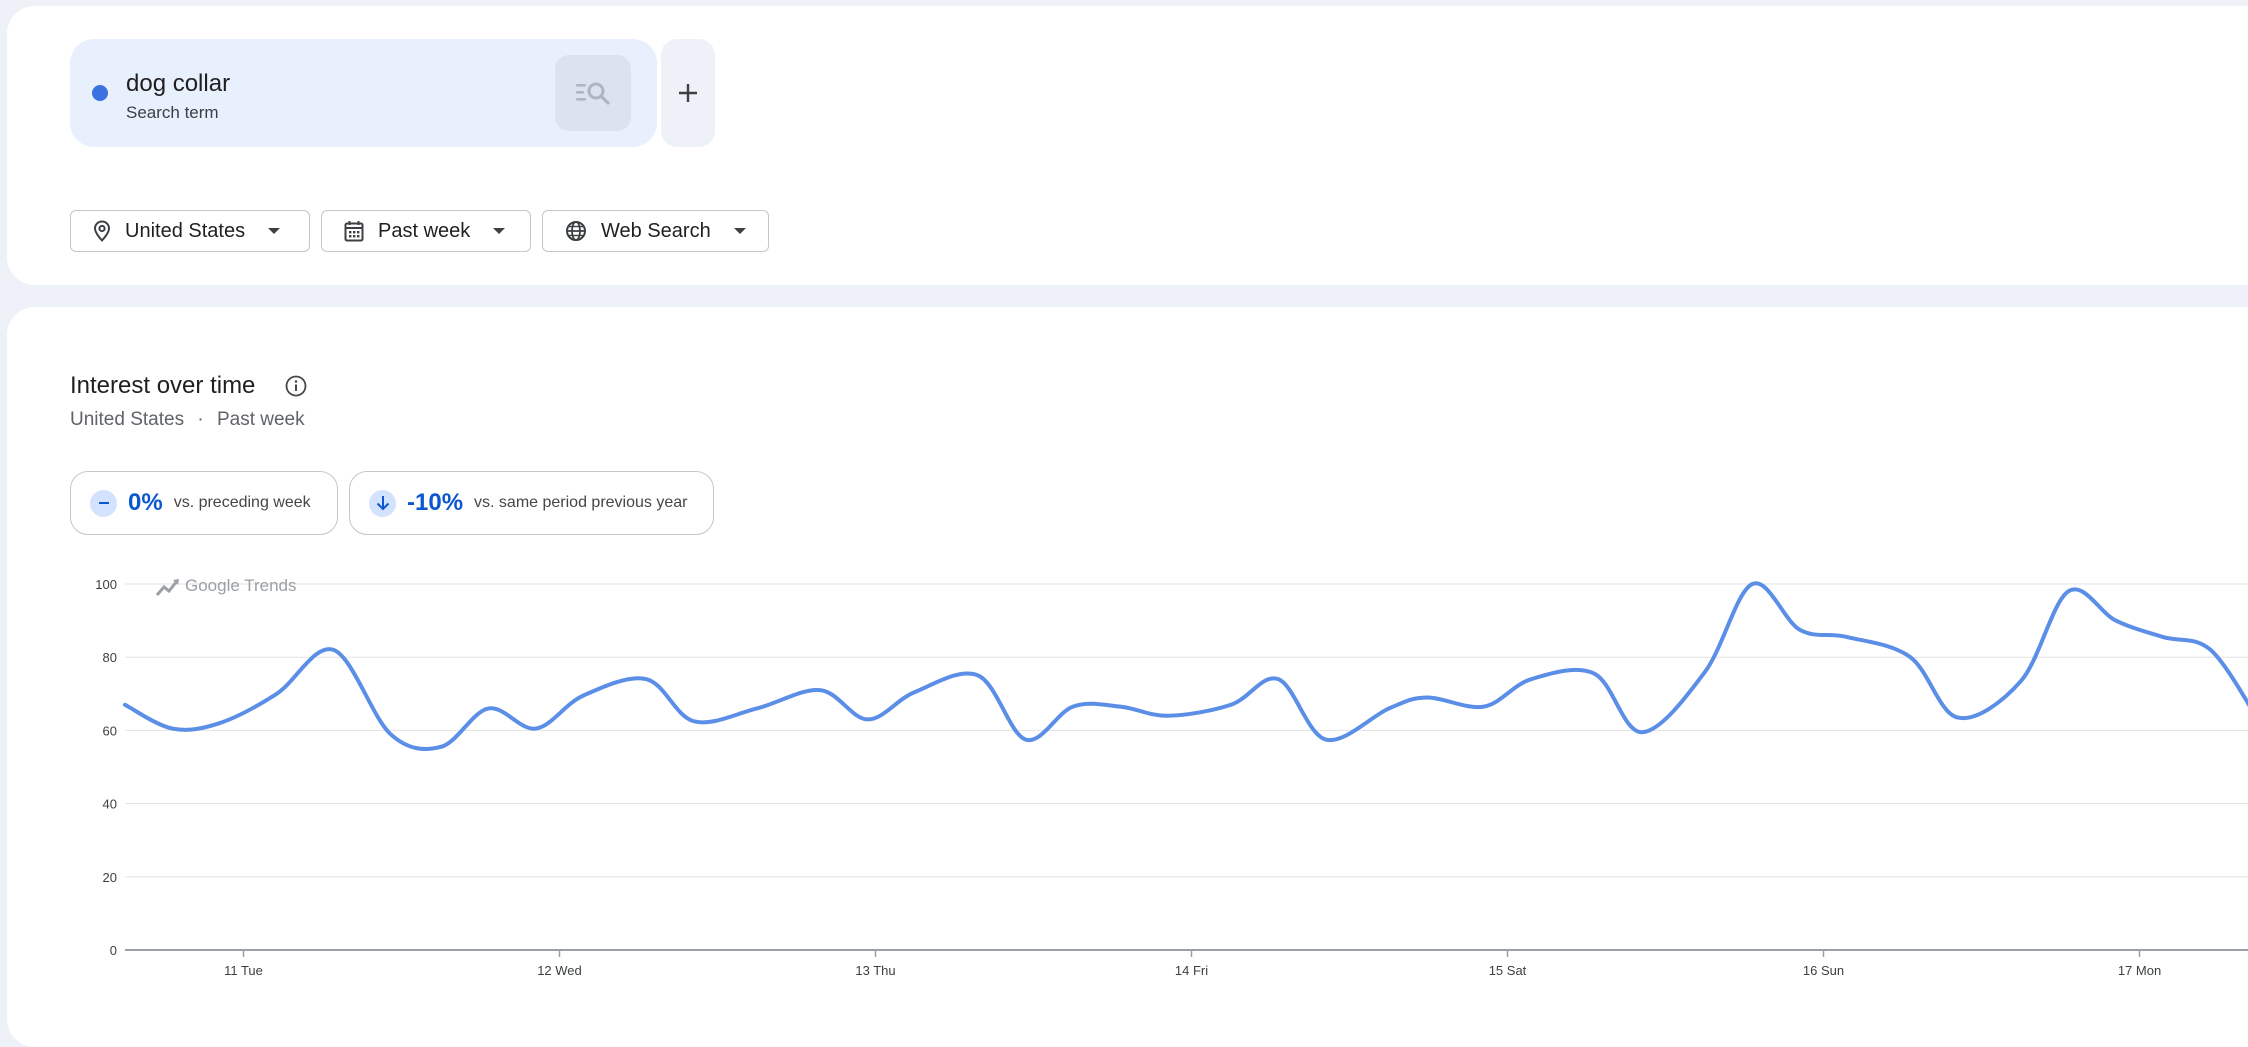 The width and height of the screenshot is (2248, 1047). Describe the element at coordinates (559, 970) in the screenshot. I see `x-tick-label: 12 Wed` at that location.